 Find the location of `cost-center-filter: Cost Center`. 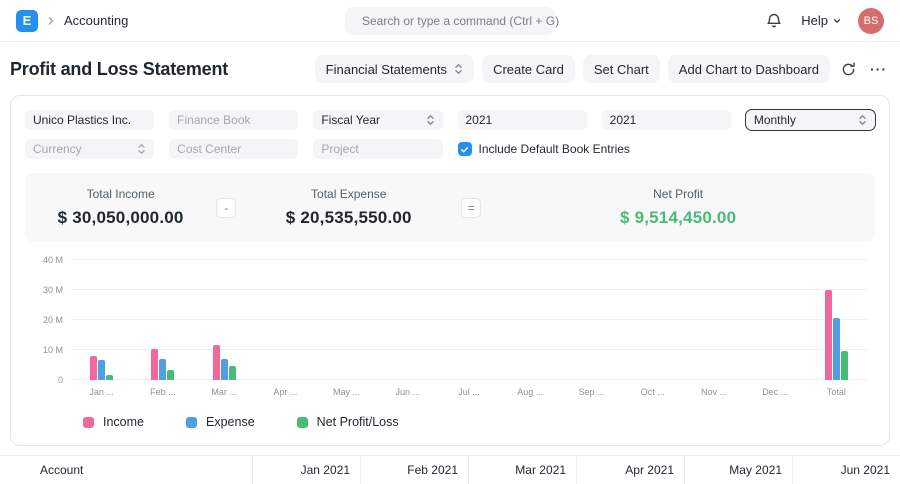

cost-center-filter: Cost Center is located at coordinates (234, 149).